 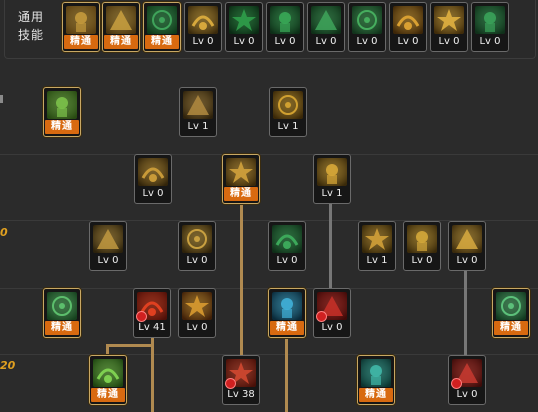 I want to click on green-arrow-icon, so click(x=108, y=373).